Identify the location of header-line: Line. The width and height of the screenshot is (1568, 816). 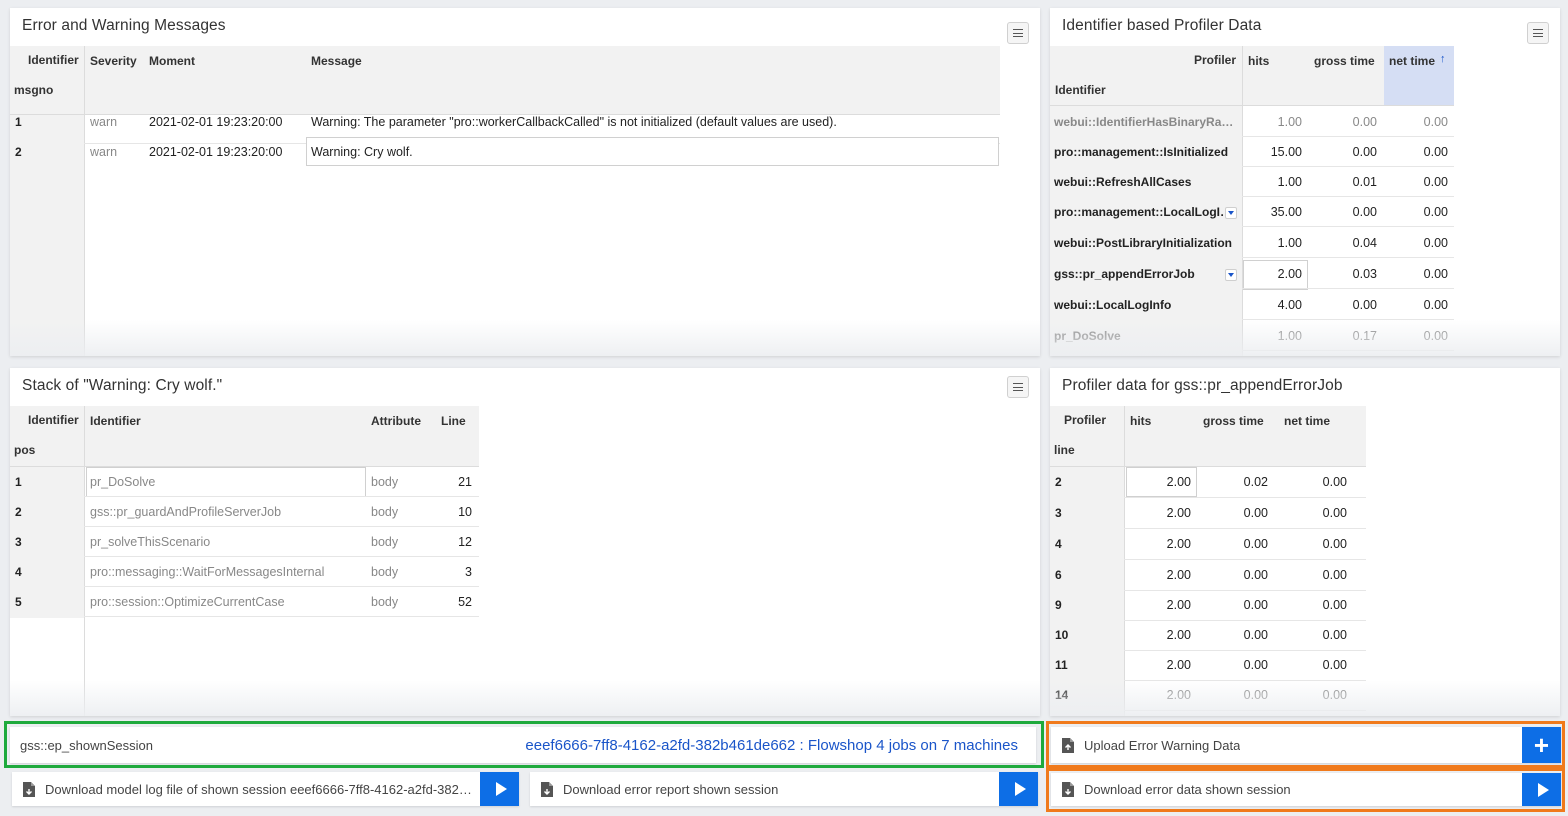
(453, 421).